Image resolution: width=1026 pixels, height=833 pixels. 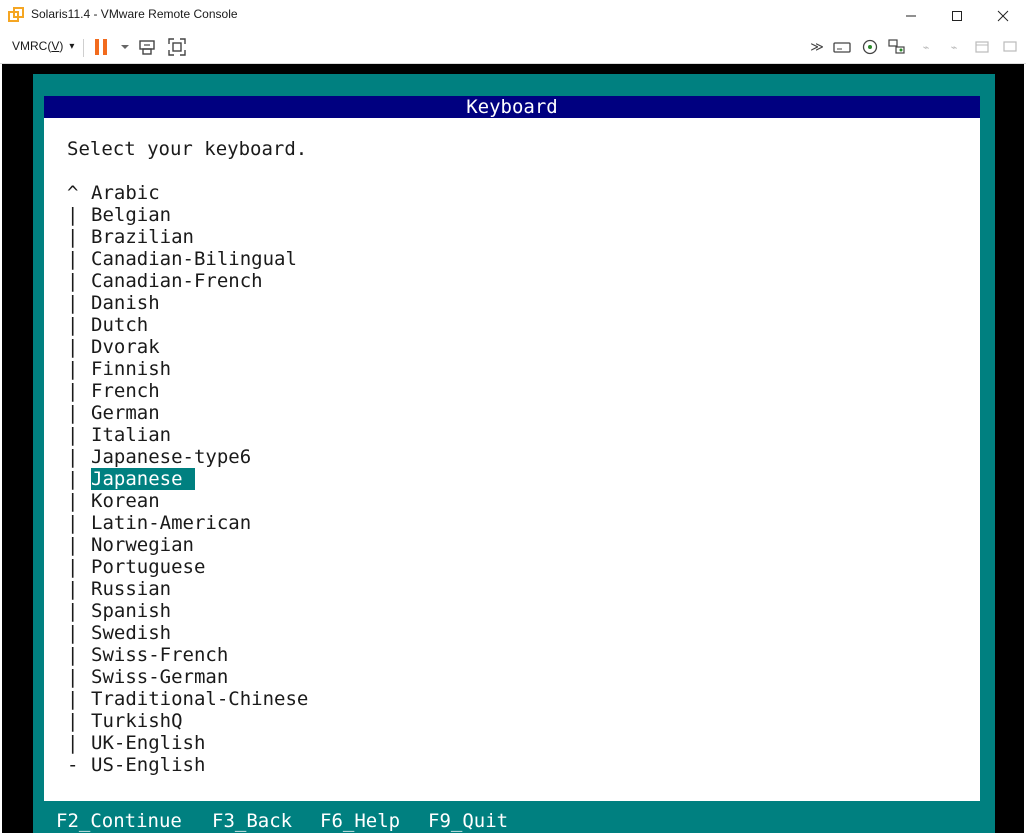 I want to click on keyboard-option-label: Norwegian, so click(x=142, y=545).